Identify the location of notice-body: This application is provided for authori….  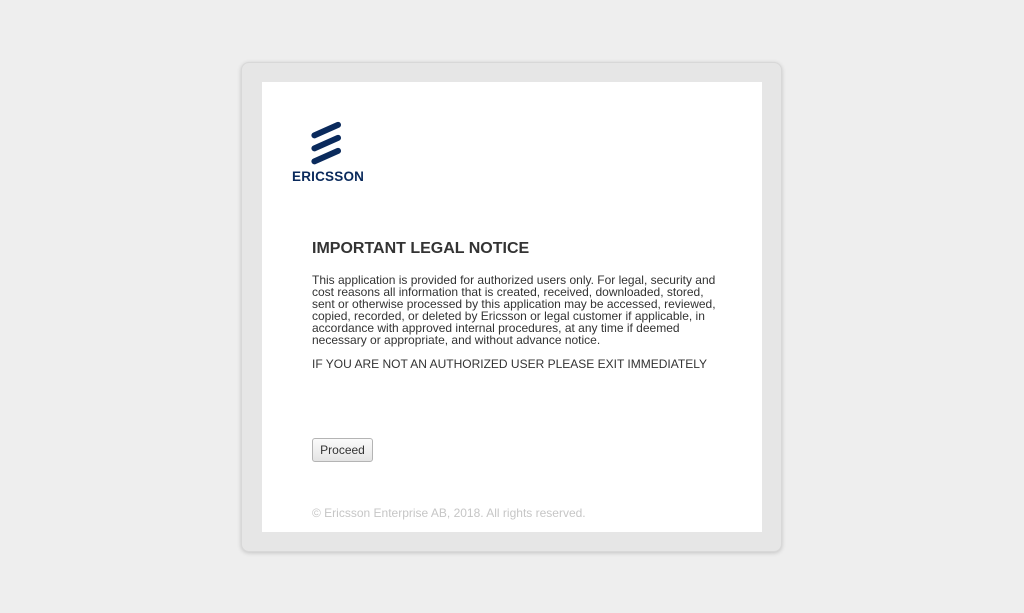
(514, 310).